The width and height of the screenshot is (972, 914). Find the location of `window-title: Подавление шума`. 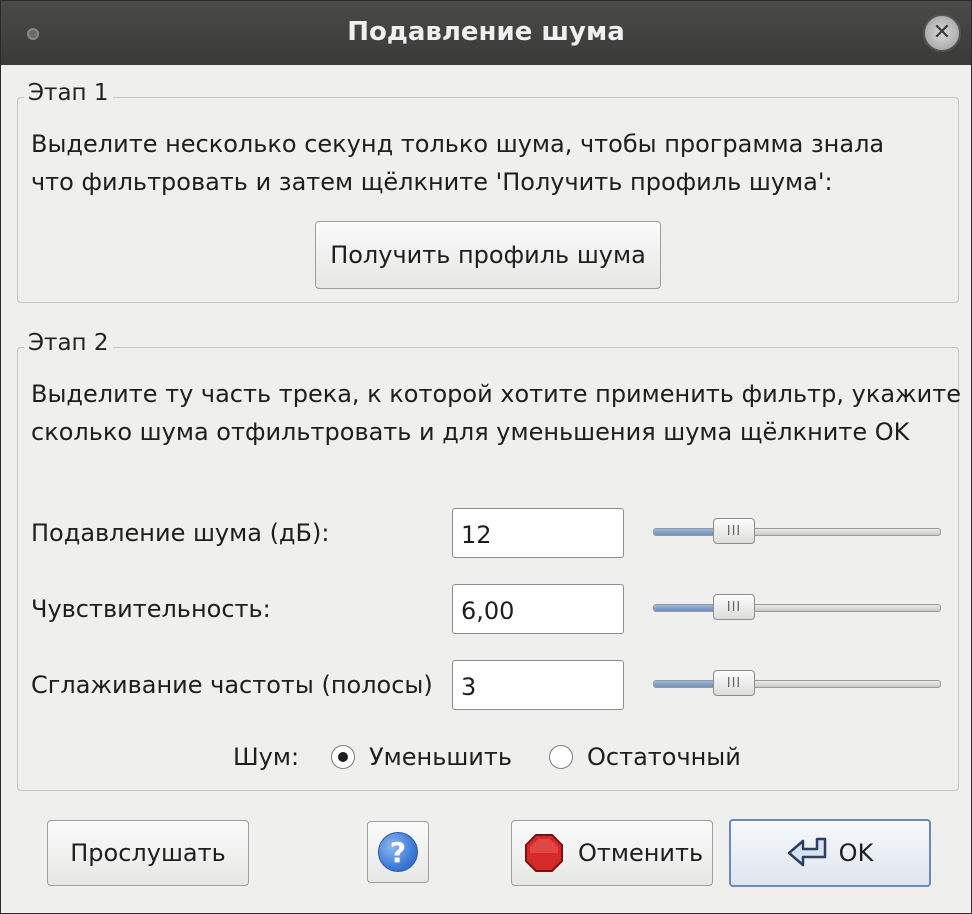

window-title: Подавление шума is located at coordinates (486, 32).